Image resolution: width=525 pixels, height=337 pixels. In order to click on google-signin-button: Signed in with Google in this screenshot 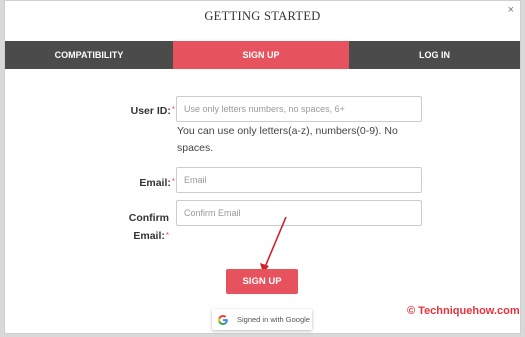, I will do `click(262, 319)`.